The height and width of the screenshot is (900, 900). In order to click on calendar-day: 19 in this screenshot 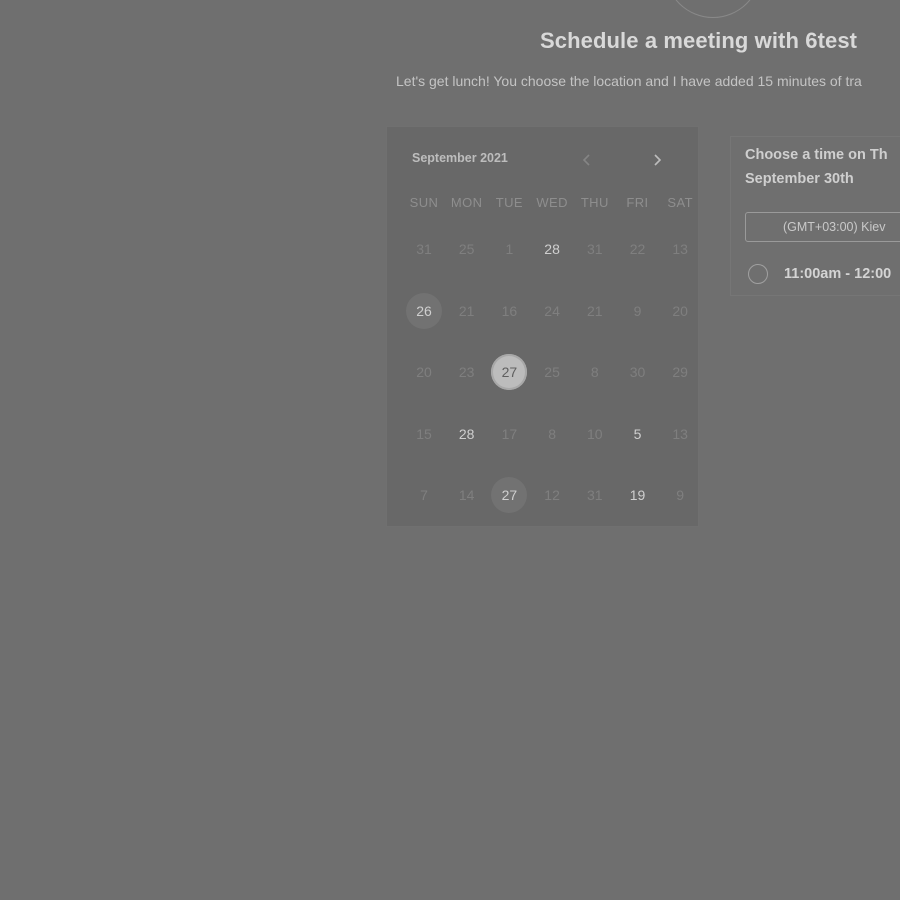, I will do `click(638, 495)`.